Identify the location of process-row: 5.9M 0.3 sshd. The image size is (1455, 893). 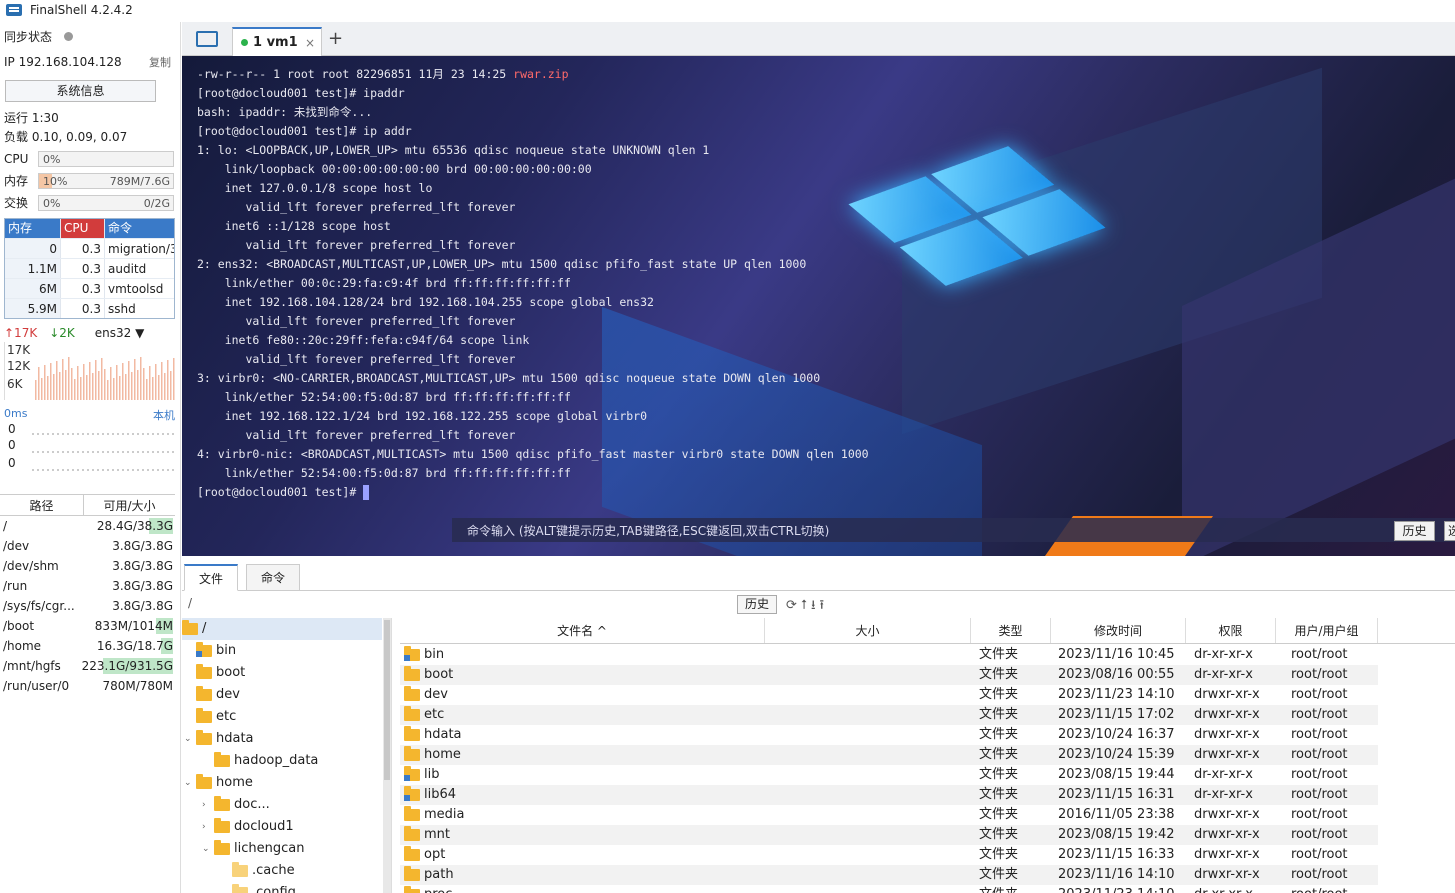
(89, 308).